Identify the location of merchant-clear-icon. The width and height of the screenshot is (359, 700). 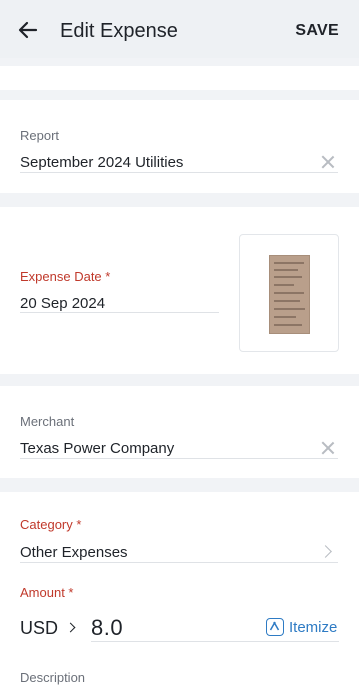
(328, 448).